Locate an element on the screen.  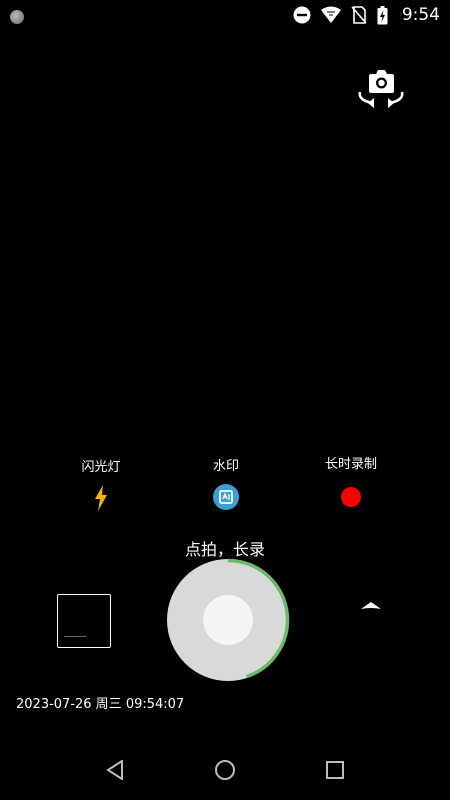
long-record-label: 长时录制 is located at coordinates (350, 464).